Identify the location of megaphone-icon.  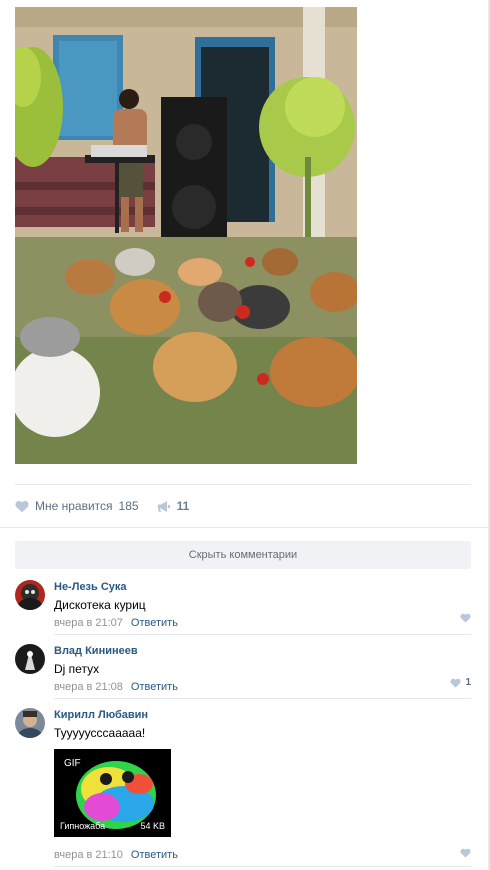
(163, 506).